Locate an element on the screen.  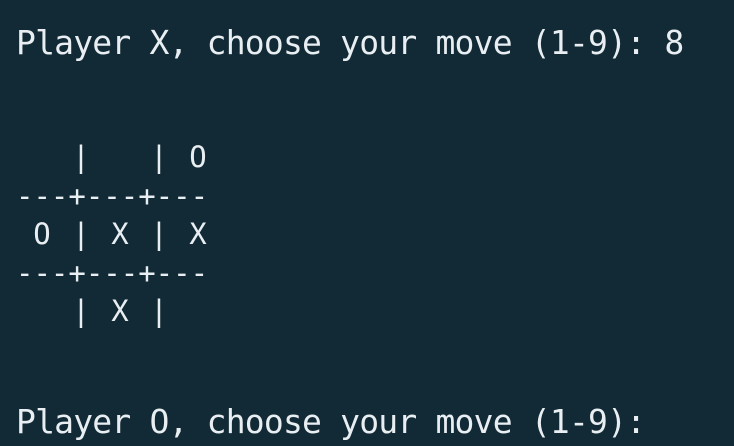
board-cell-4: O is located at coordinates (42, 234).